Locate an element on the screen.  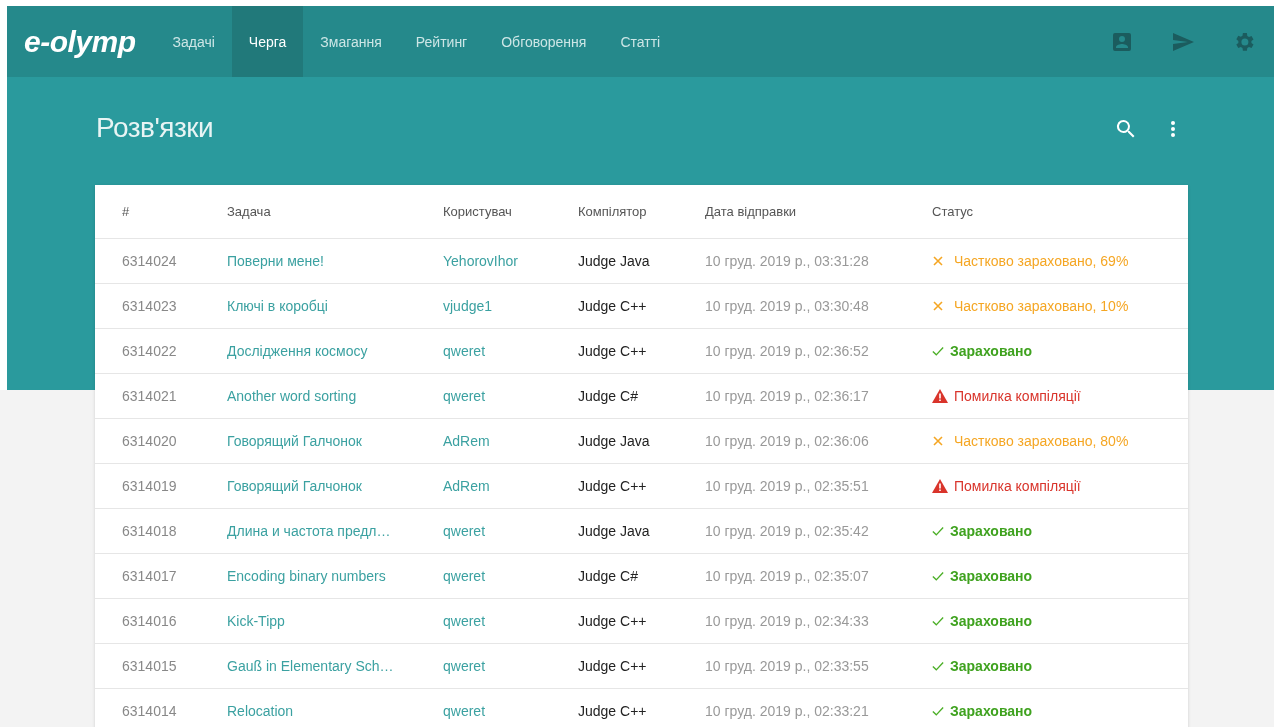
table-cell-text: 10 груд. 2019 р., 02:33:55 is located at coordinates (787, 666).